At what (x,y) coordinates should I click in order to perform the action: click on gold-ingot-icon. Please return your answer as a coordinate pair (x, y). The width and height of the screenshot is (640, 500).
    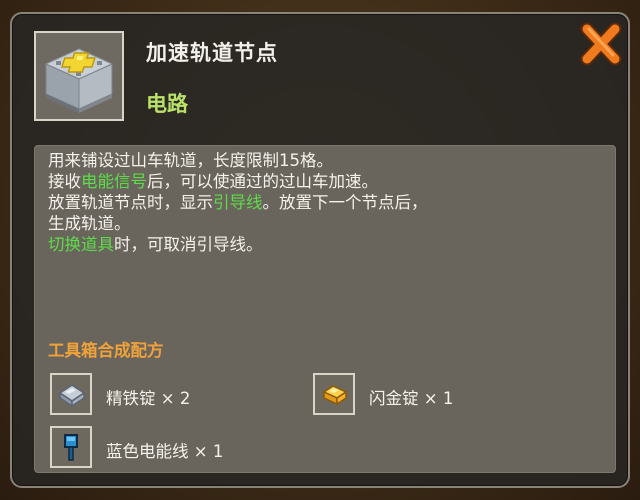
    Looking at the image, I should click on (335, 395).